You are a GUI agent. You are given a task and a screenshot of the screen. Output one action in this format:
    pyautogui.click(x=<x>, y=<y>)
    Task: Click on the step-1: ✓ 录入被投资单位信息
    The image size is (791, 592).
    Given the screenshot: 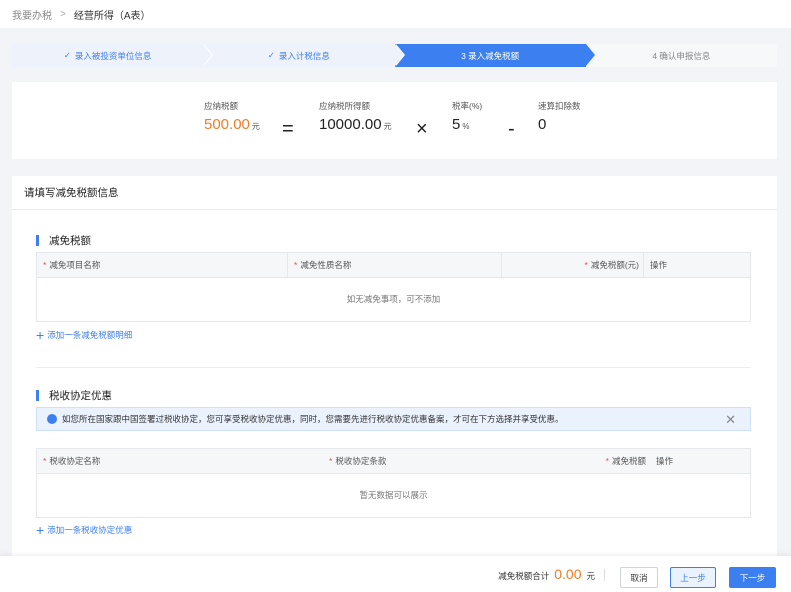 What is the action you would take?
    pyautogui.click(x=113, y=55)
    